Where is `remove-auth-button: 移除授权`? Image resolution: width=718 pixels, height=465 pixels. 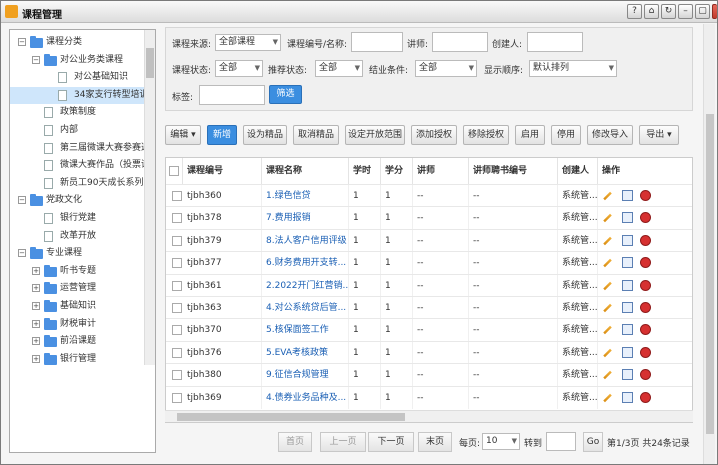
remove-auth-button: 移除授权 is located at coordinates (486, 135).